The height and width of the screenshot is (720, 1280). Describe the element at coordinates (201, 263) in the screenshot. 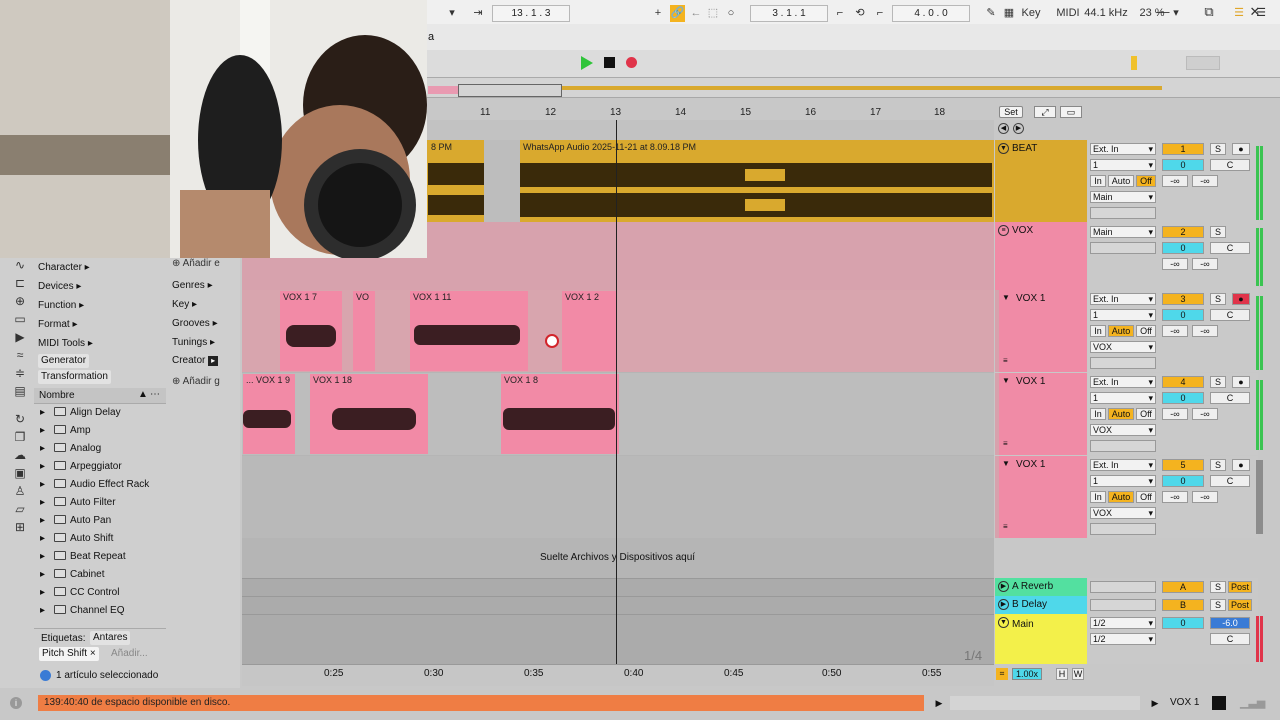

I see `add-filter-1: Añadir e` at that location.